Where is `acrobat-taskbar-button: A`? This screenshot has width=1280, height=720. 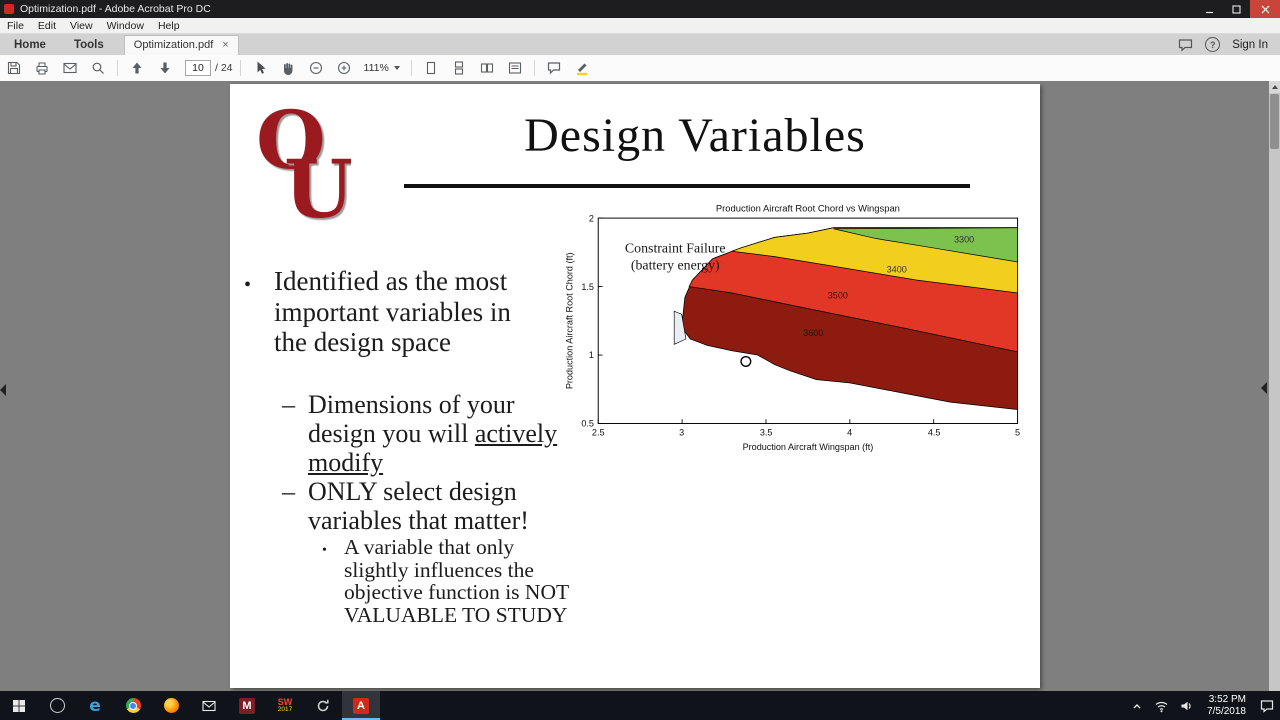 acrobat-taskbar-button: A is located at coordinates (361, 705).